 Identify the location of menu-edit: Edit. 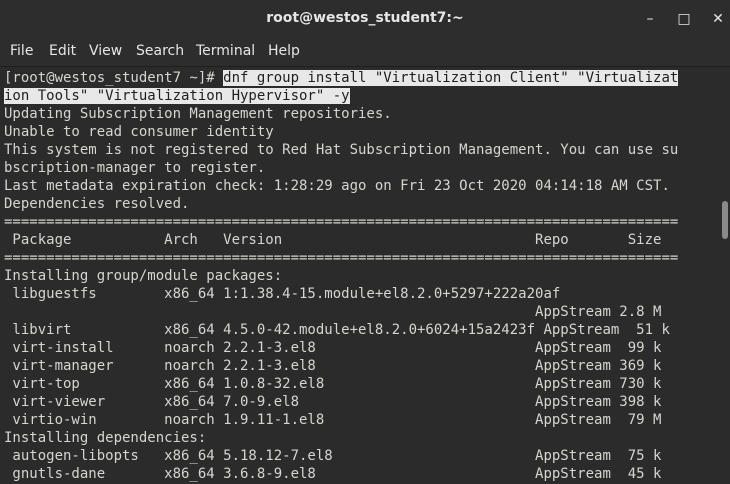
(62, 51).